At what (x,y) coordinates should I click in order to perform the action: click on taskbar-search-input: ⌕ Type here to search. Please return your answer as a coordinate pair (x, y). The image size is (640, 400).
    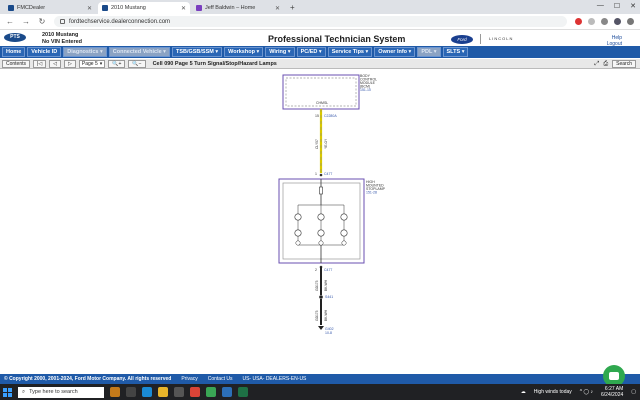
    Looking at the image, I should click on (61, 392).